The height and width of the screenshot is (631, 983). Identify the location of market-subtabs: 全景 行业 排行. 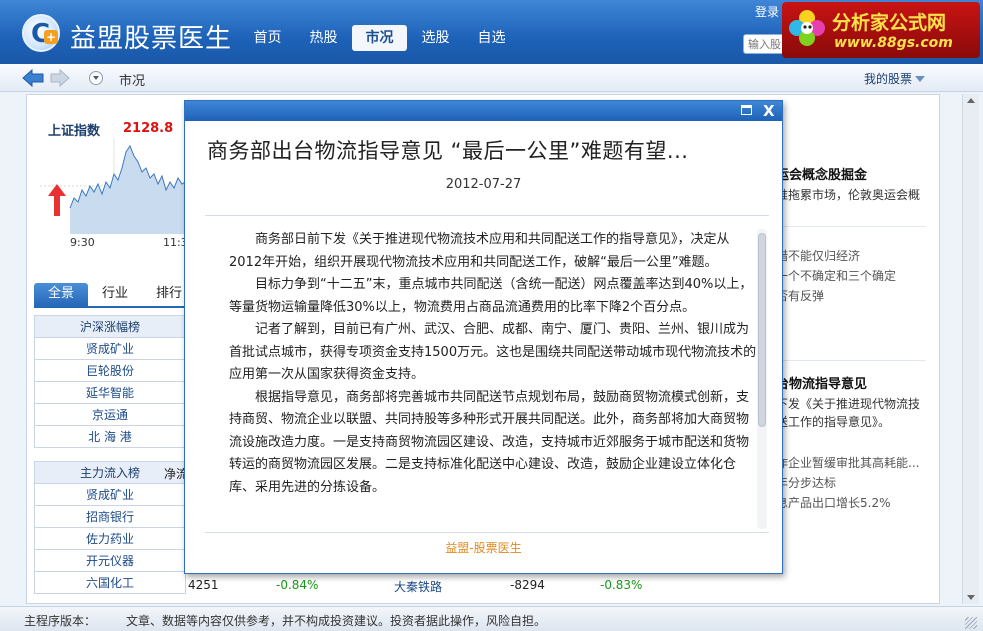
(115, 295).